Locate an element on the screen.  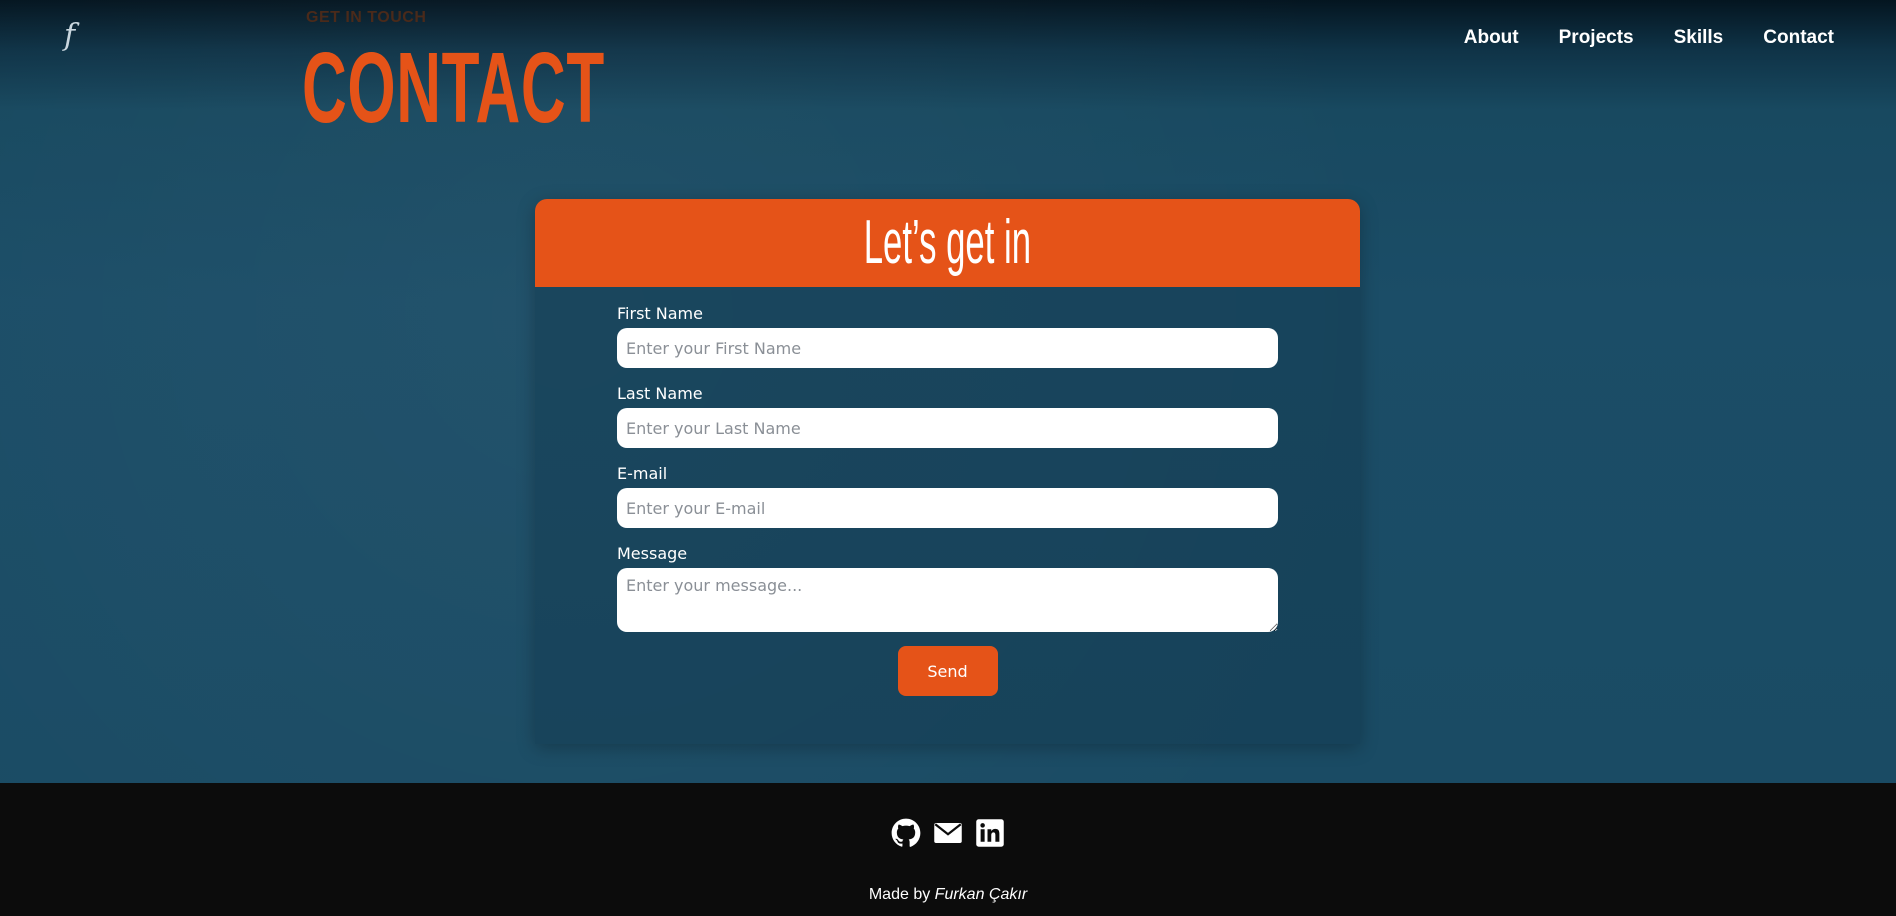
nav-link-contact: Contact is located at coordinates (1798, 38).